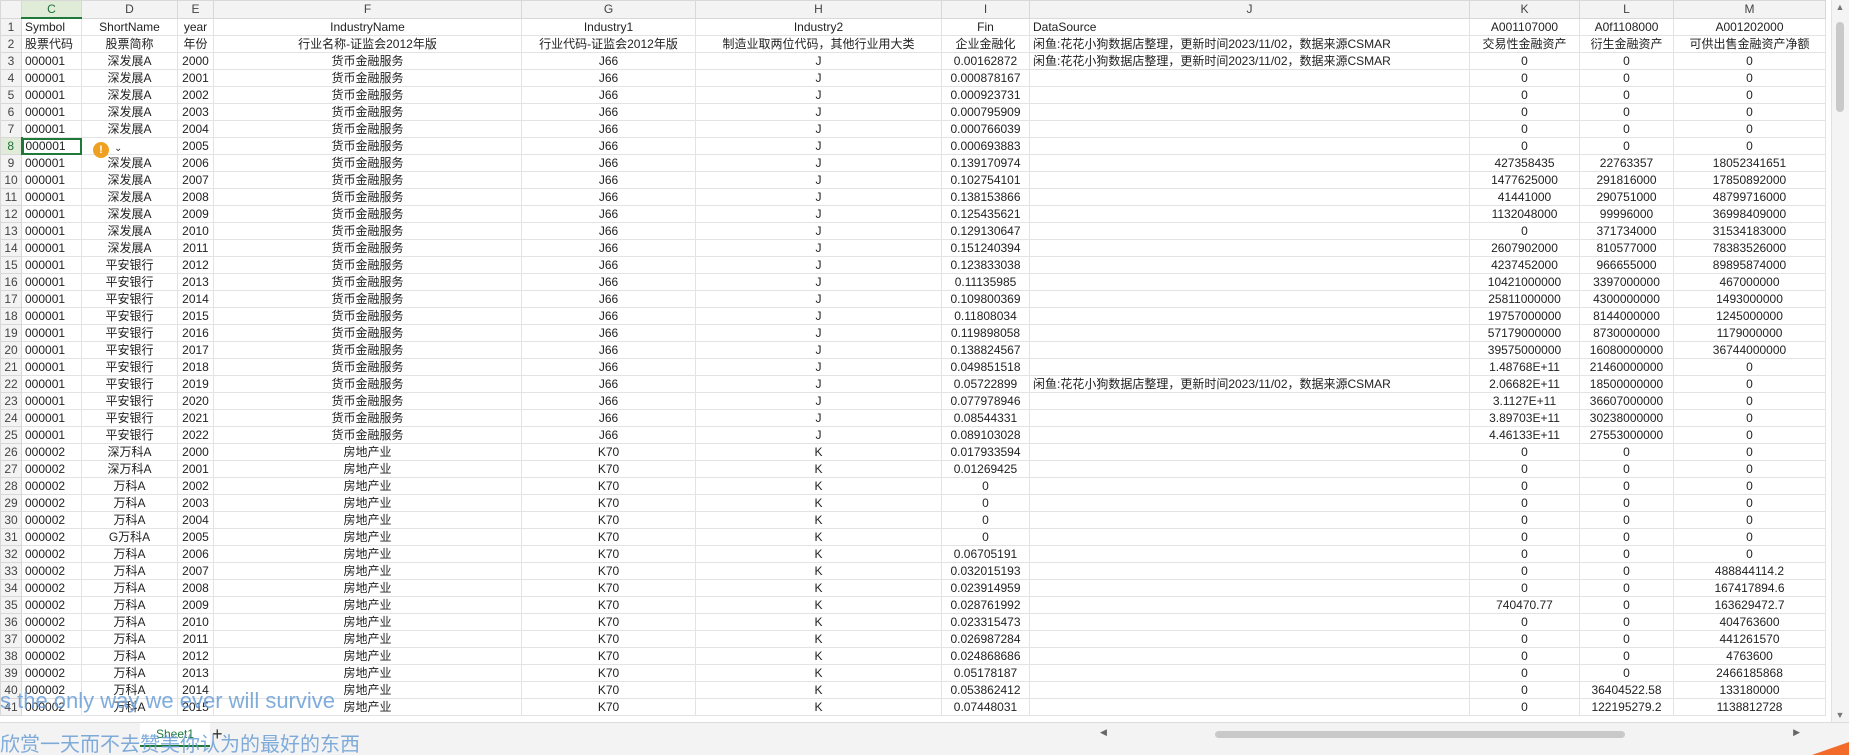  I want to click on row-number: 20, so click(11, 350).